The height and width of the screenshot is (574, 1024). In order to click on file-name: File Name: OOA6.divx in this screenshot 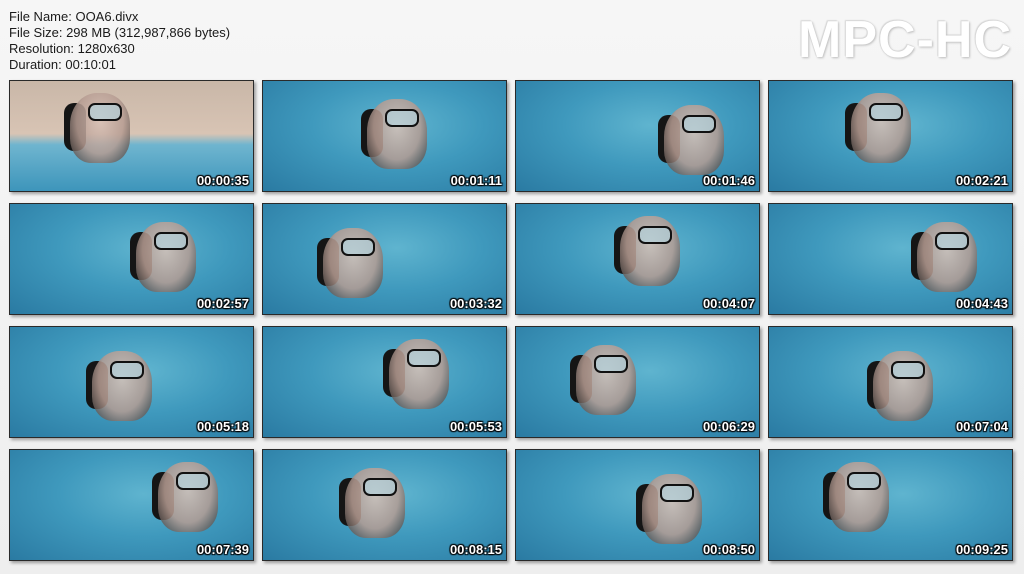, I will do `click(74, 16)`.